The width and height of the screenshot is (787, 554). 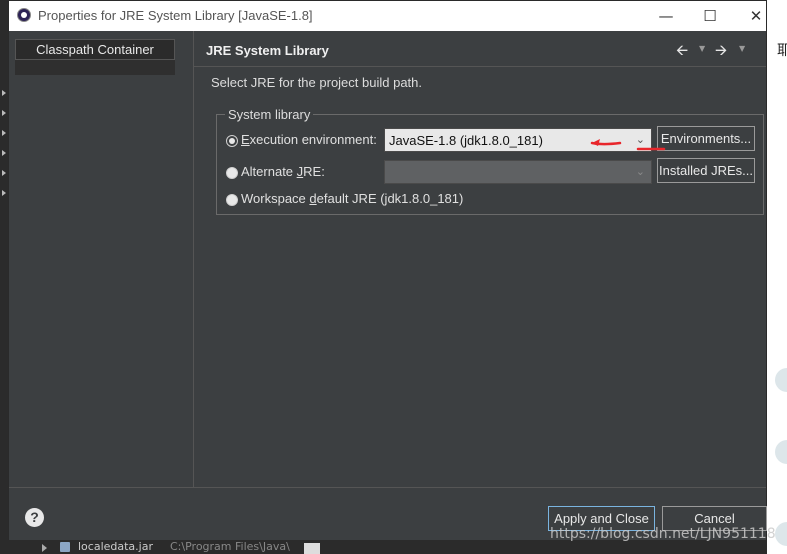 I want to click on forward-arrow-icon: 🡪, so click(x=721, y=52).